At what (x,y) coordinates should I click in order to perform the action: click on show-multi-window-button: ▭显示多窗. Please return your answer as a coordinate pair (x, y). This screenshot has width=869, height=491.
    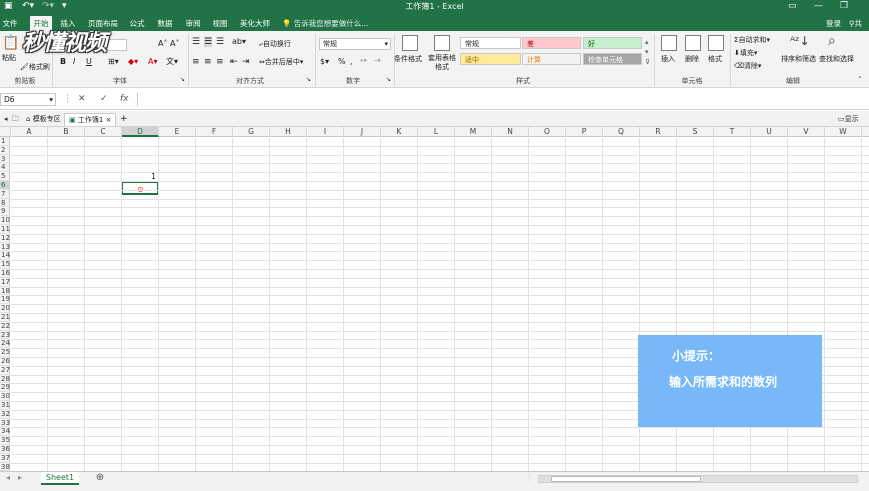
    Looking at the image, I should click on (851, 124).